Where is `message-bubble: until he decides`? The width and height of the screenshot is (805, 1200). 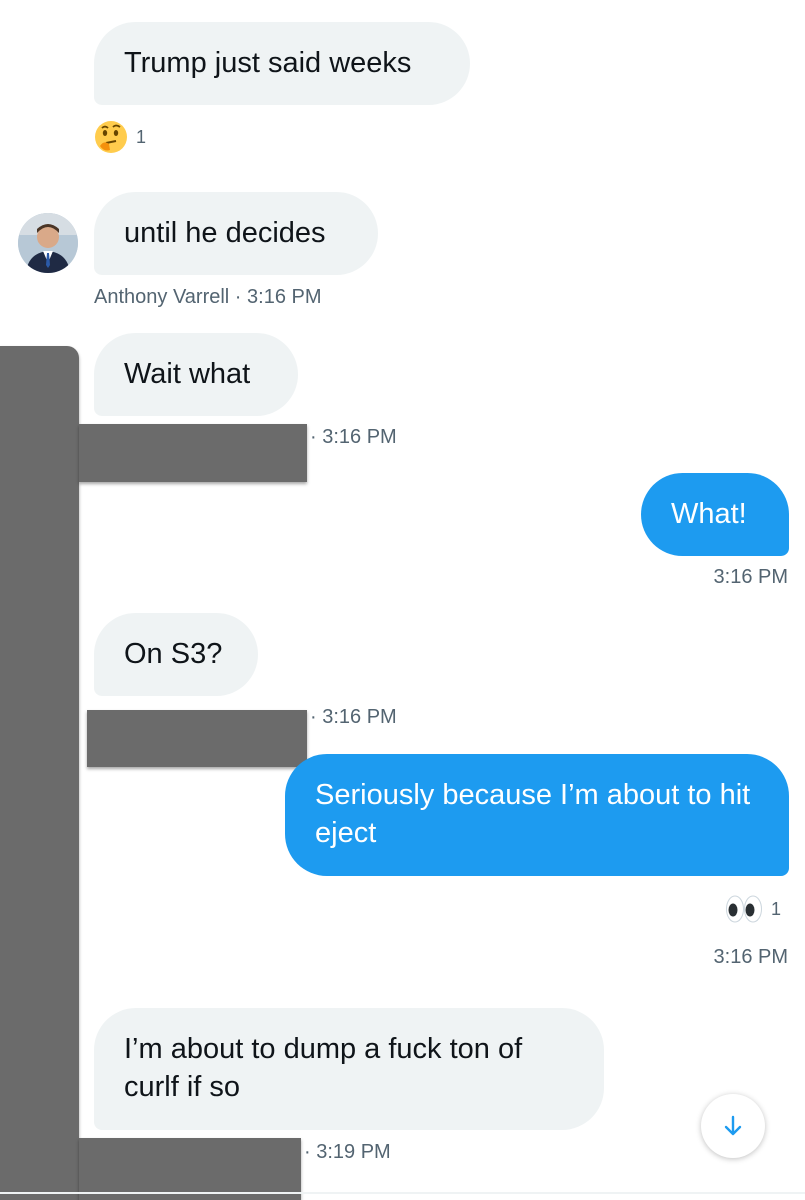
message-bubble: until he decides is located at coordinates (236, 233).